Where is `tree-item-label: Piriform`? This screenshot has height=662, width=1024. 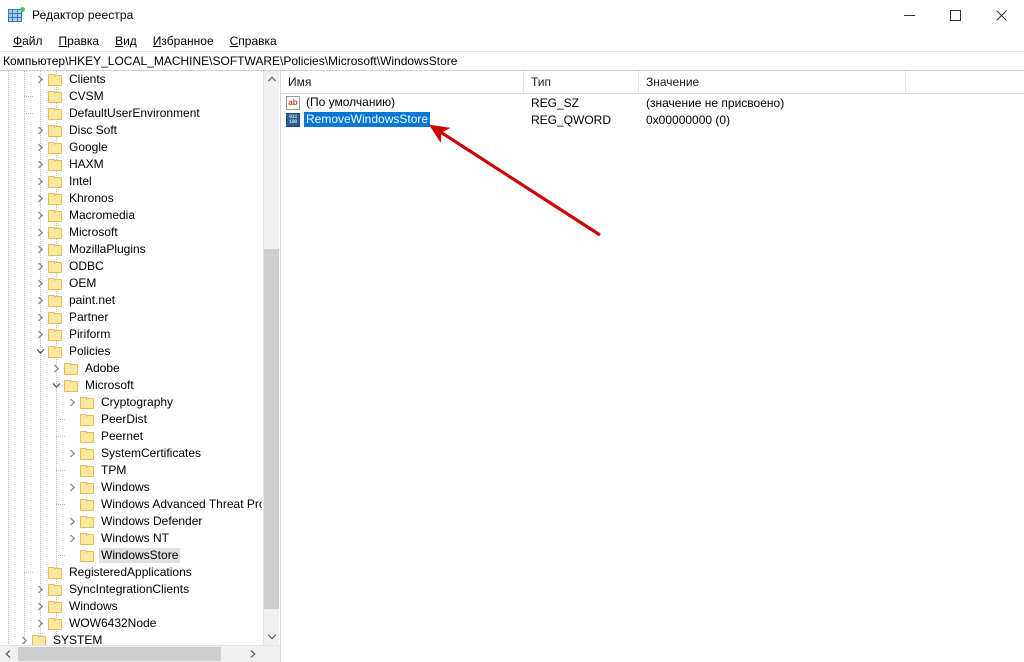
tree-item-label: Piriform is located at coordinates (90, 334).